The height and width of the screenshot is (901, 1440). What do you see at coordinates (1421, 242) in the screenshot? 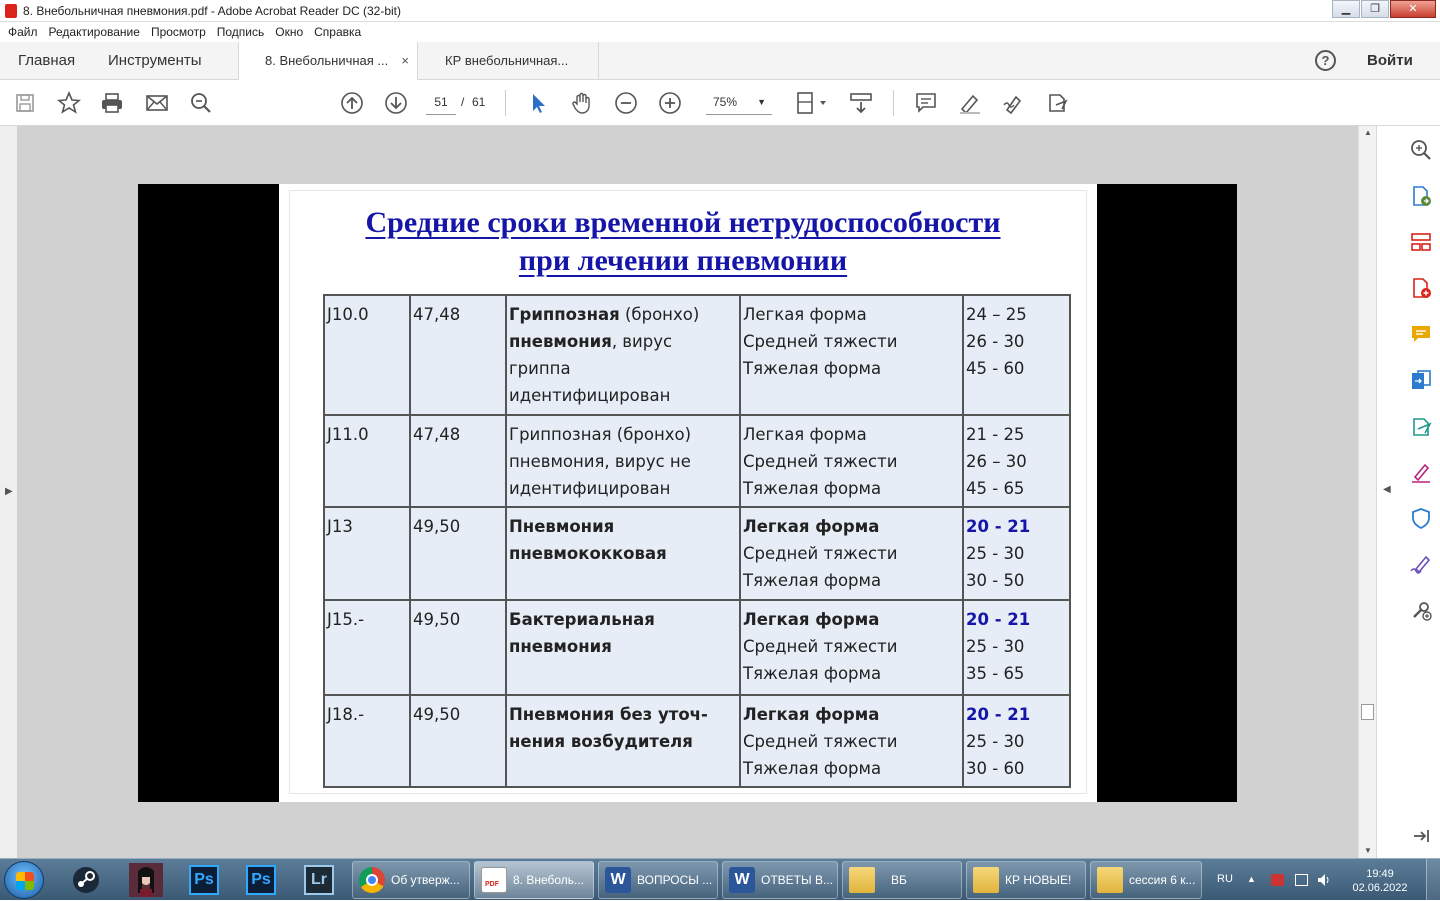
I see `organize-pages-icon` at bounding box center [1421, 242].